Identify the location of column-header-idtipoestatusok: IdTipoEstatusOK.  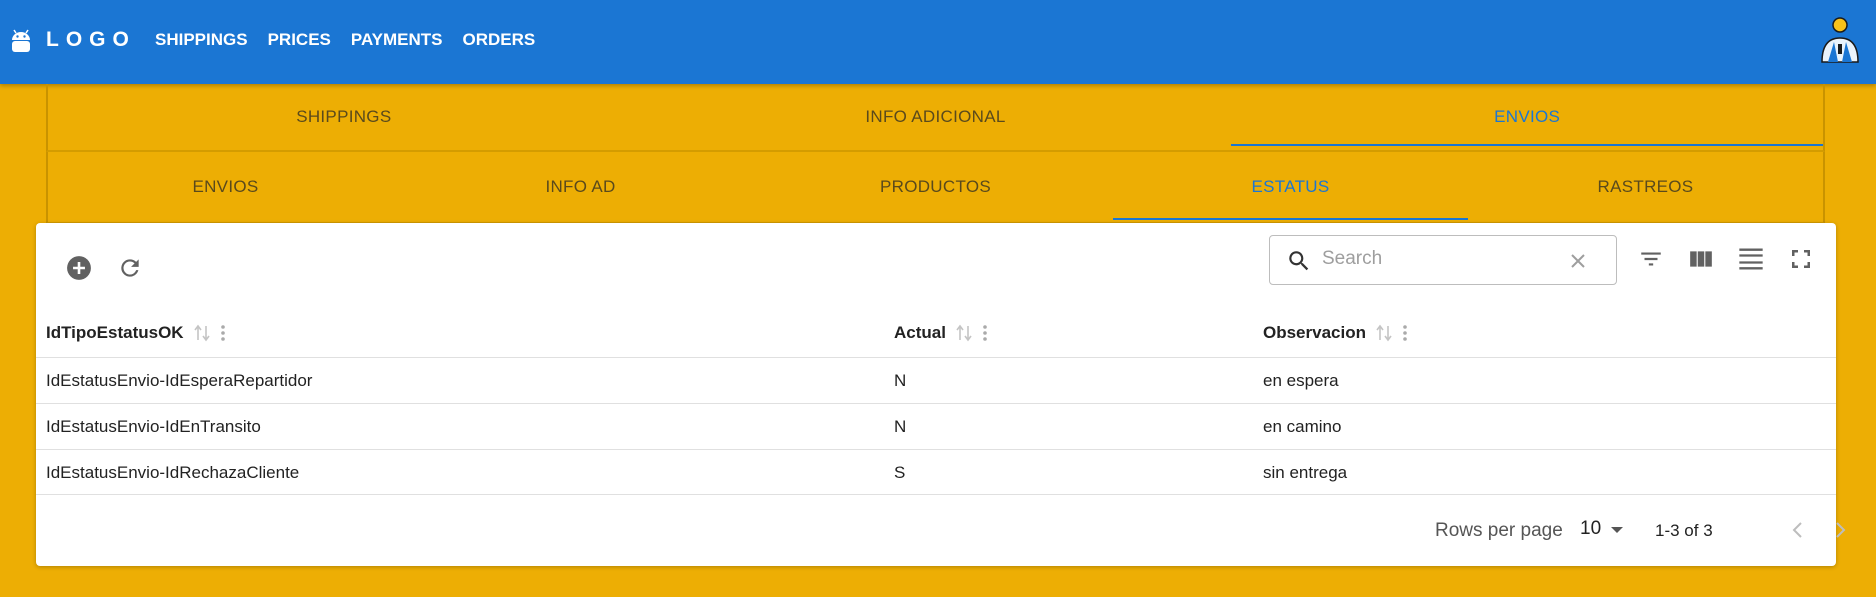
(136, 333).